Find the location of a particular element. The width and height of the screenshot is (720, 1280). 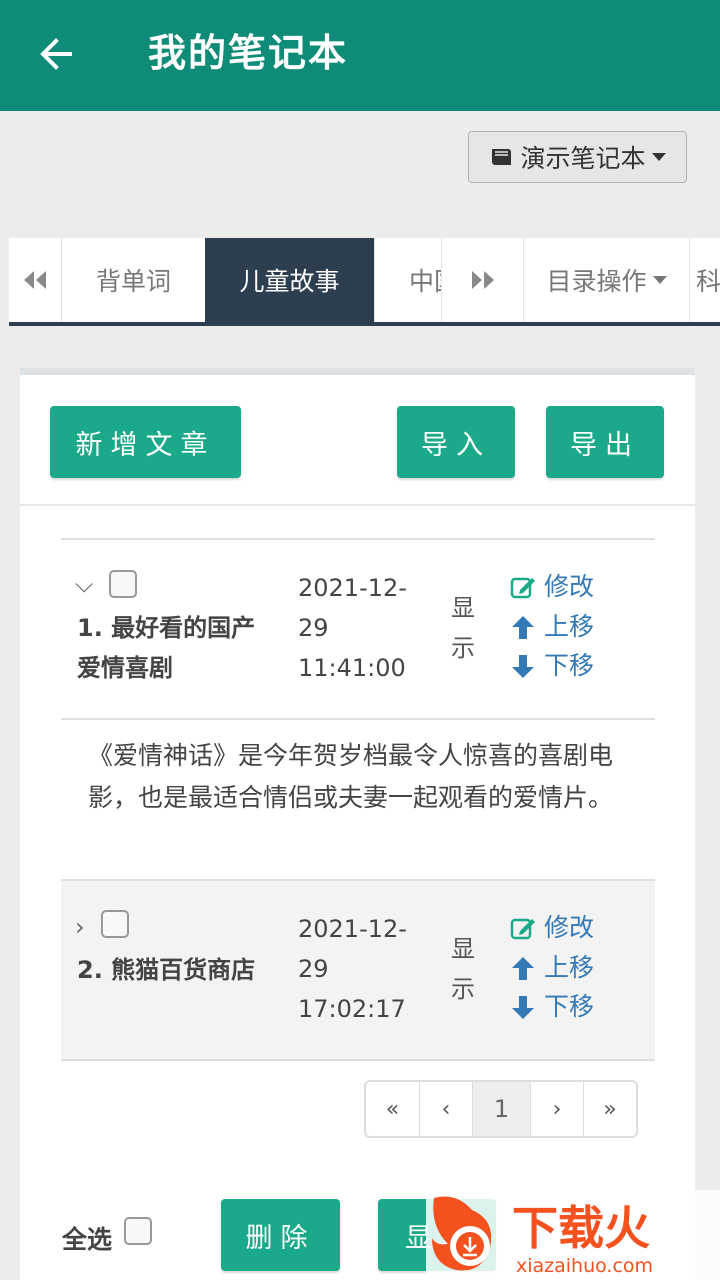

tab-vocabulary: 背单词 is located at coordinates (133, 280).